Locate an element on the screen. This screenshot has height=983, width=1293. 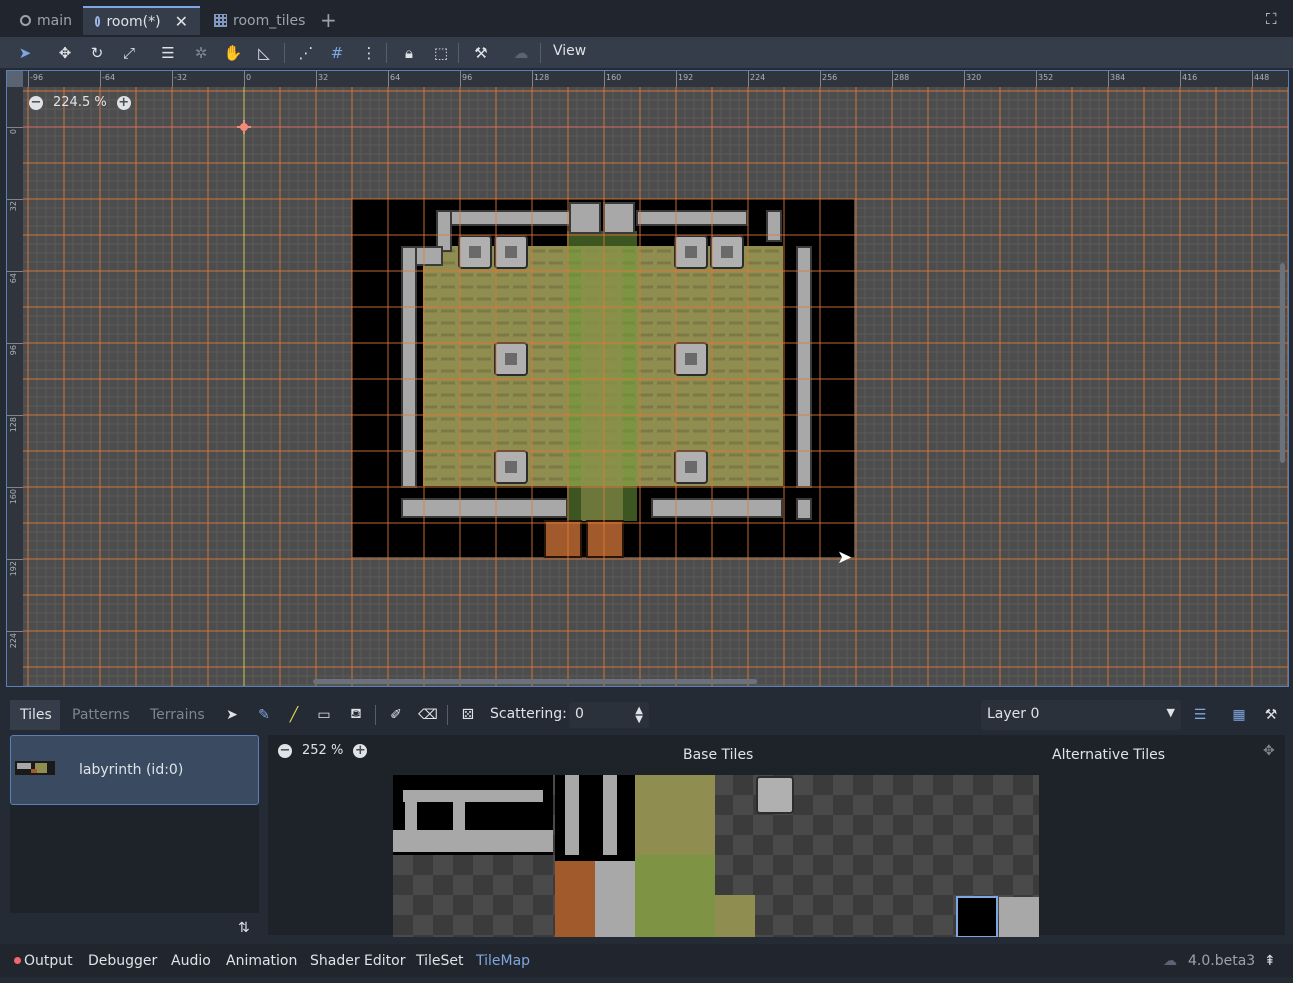
close-icon: ✕ is located at coordinates (181, 21).